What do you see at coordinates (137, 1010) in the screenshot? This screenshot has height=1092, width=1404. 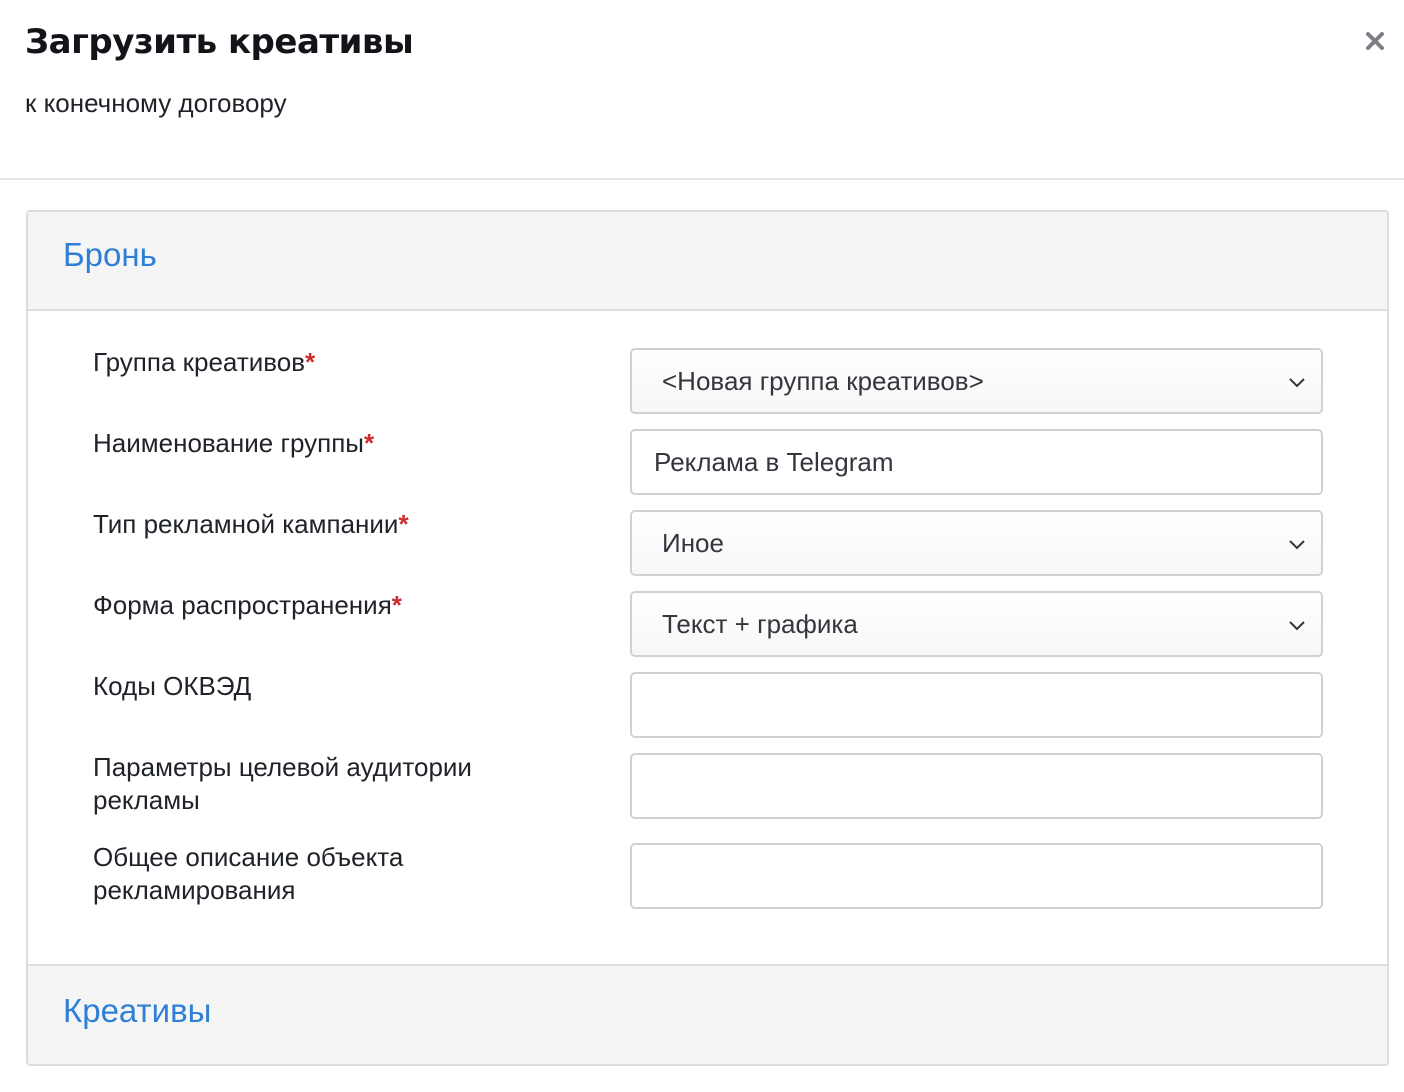 I see `creatives-section-title: Креативы` at bounding box center [137, 1010].